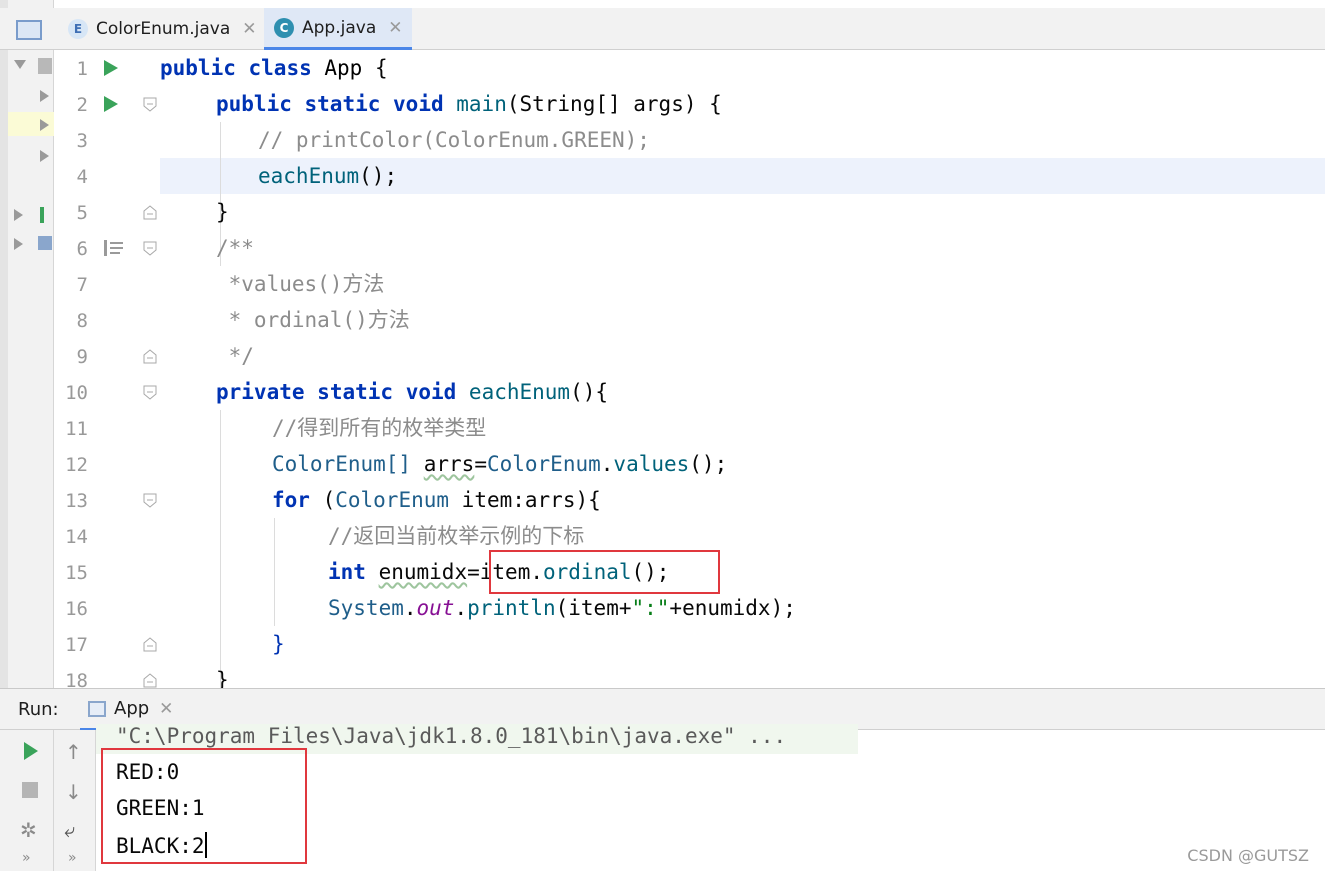 The width and height of the screenshot is (1325, 871). Describe the element at coordinates (284, 27) in the screenshot. I see `class-file-icon: C` at that location.